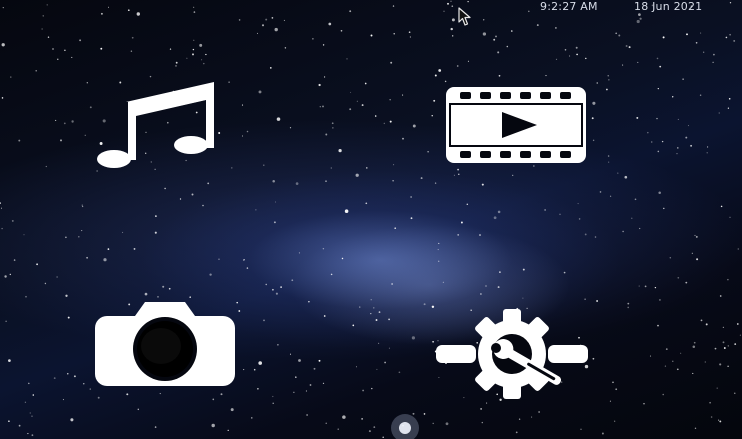  I want to click on music-launcher, so click(156, 125).